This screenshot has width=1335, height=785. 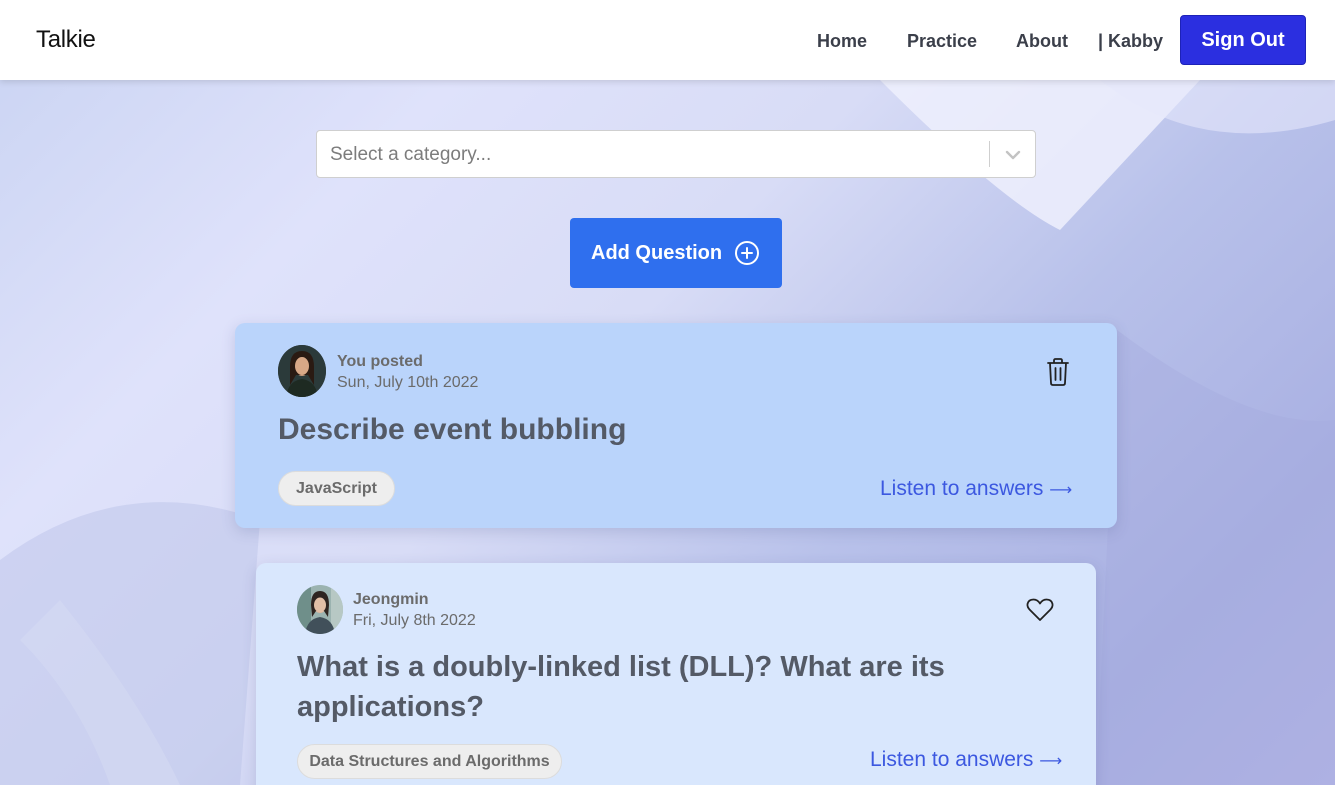 I want to click on question-author: You posted, so click(x=380, y=361).